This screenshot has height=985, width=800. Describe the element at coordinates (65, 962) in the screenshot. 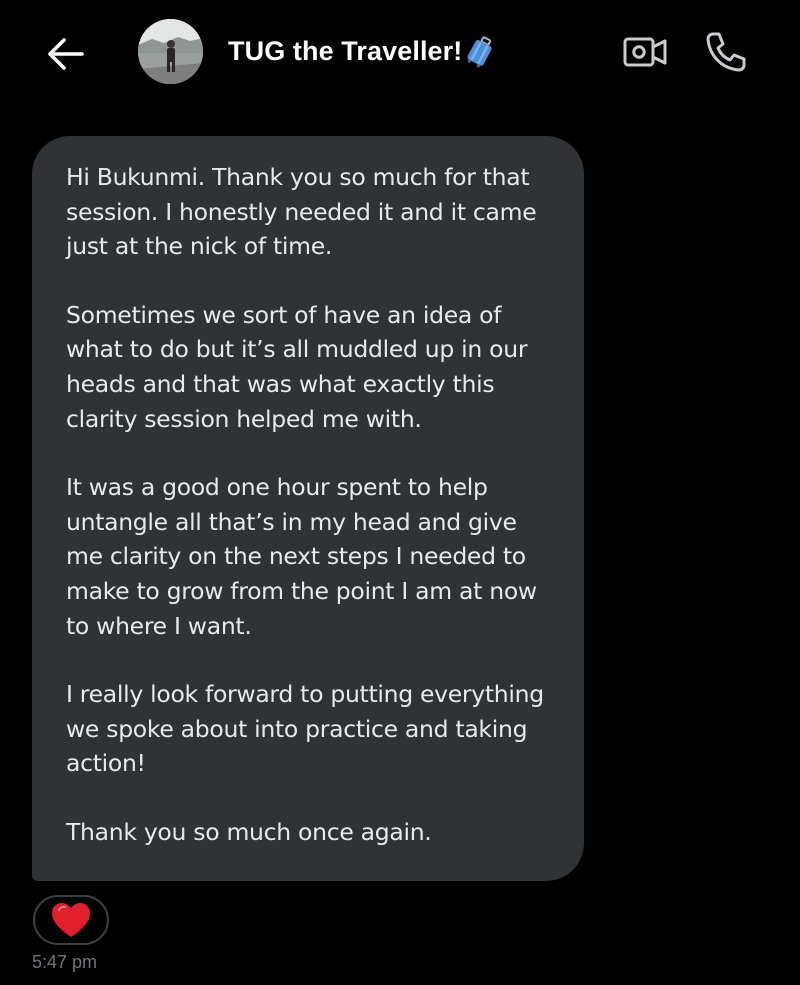

I see `message-timestamp: 5:47 pm` at that location.